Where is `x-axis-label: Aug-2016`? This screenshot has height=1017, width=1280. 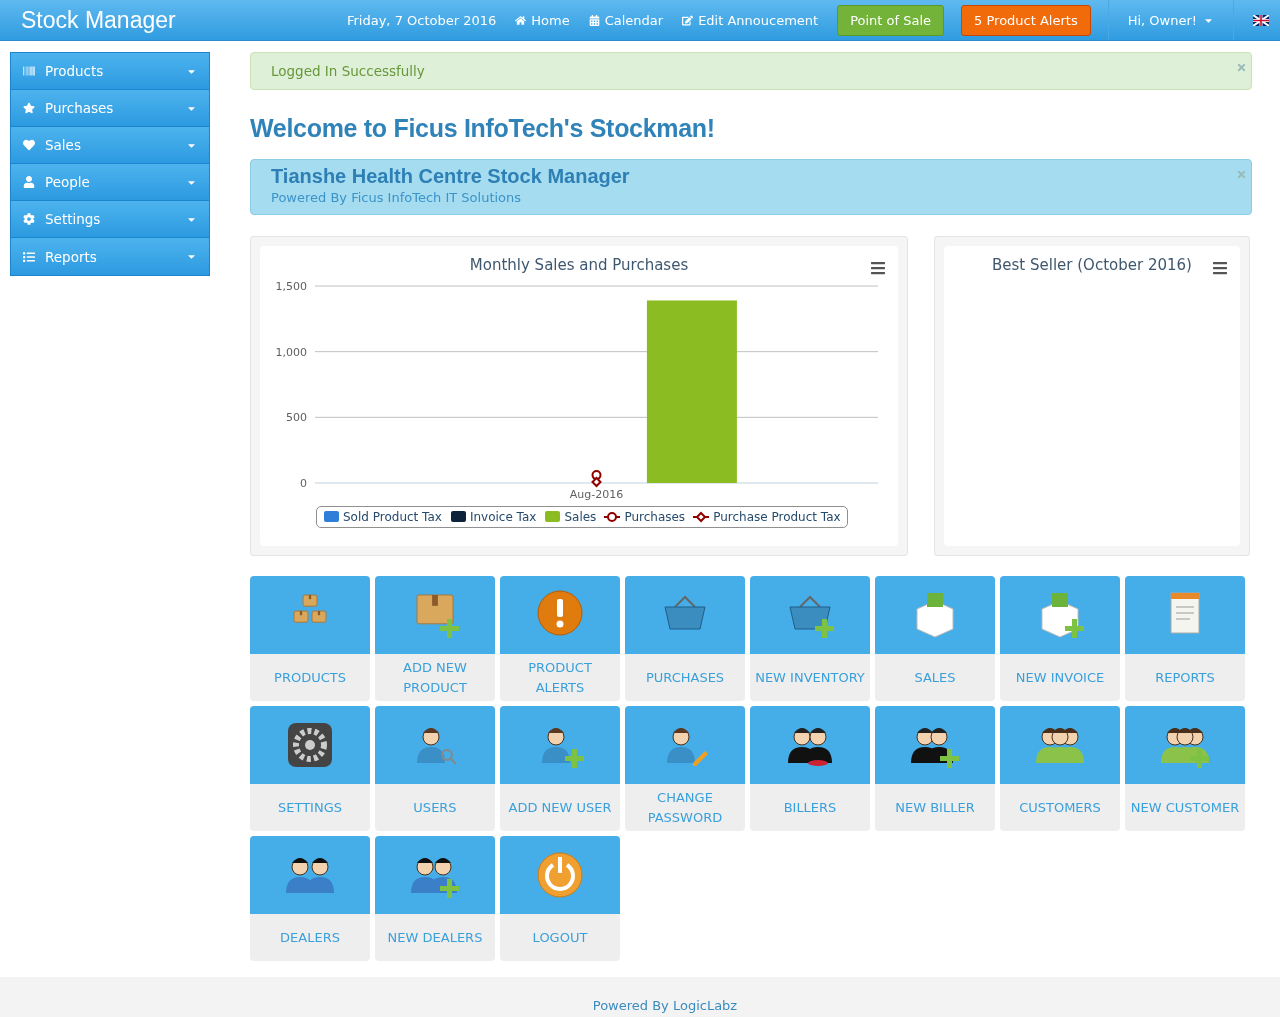 x-axis-label: Aug-2016 is located at coordinates (596, 494).